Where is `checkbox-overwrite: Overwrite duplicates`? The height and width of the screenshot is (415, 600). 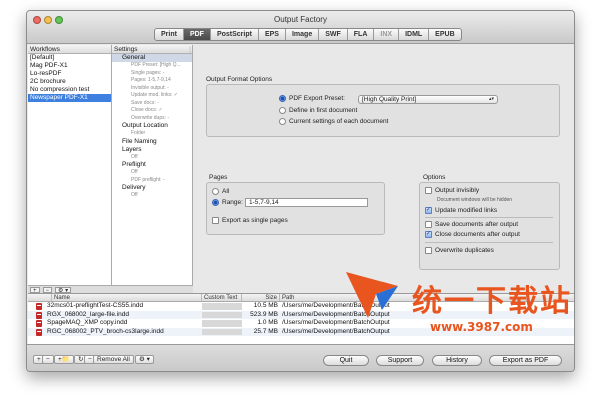 checkbox-overwrite: Overwrite duplicates is located at coordinates (459, 250).